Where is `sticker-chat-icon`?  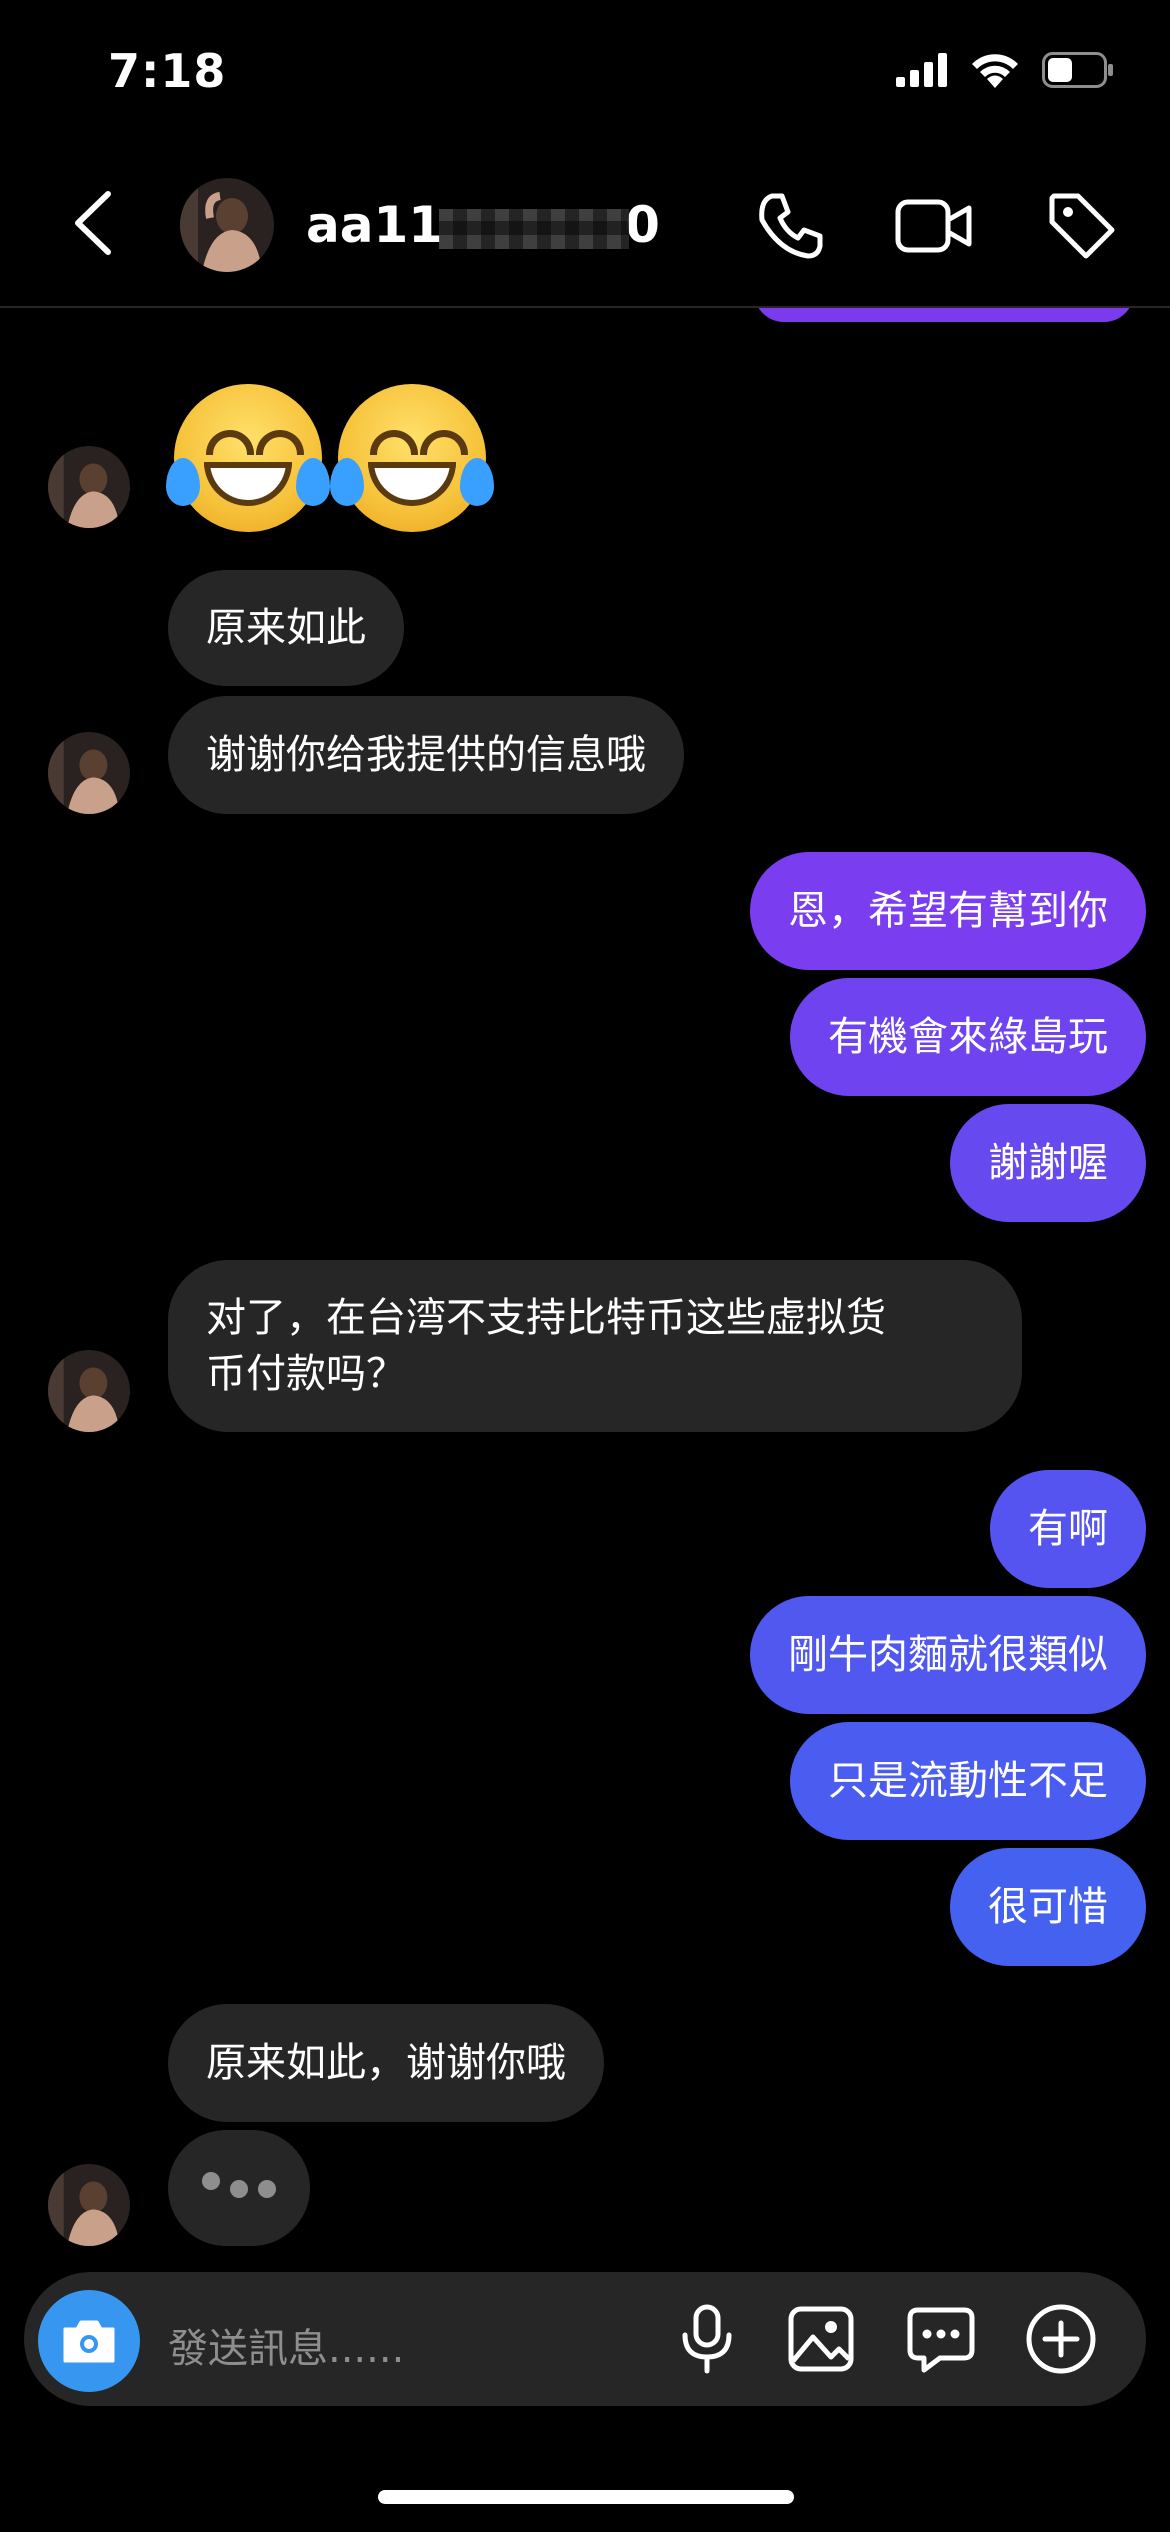 sticker-chat-icon is located at coordinates (941, 2340).